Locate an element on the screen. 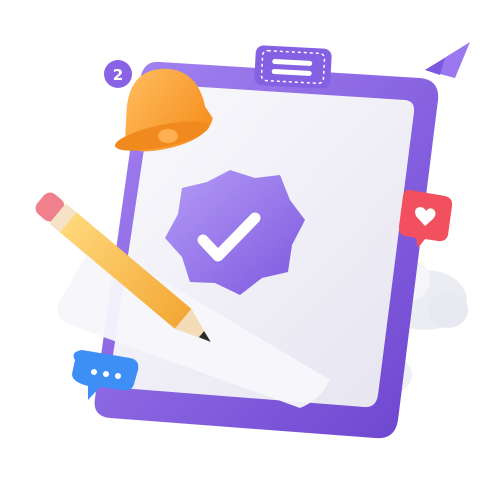 The width and height of the screenshot is (500, 500). bell-badge-count: 2 is located at coordinates (118, 75).